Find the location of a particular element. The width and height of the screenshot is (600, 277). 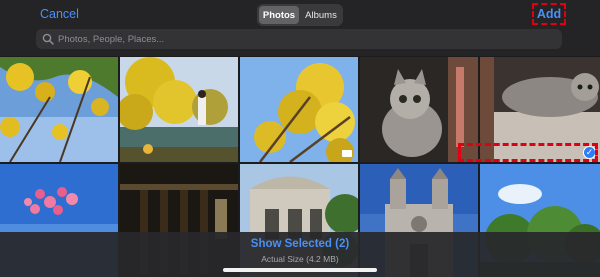

add-button: Add is located at coordinates (549, 14).